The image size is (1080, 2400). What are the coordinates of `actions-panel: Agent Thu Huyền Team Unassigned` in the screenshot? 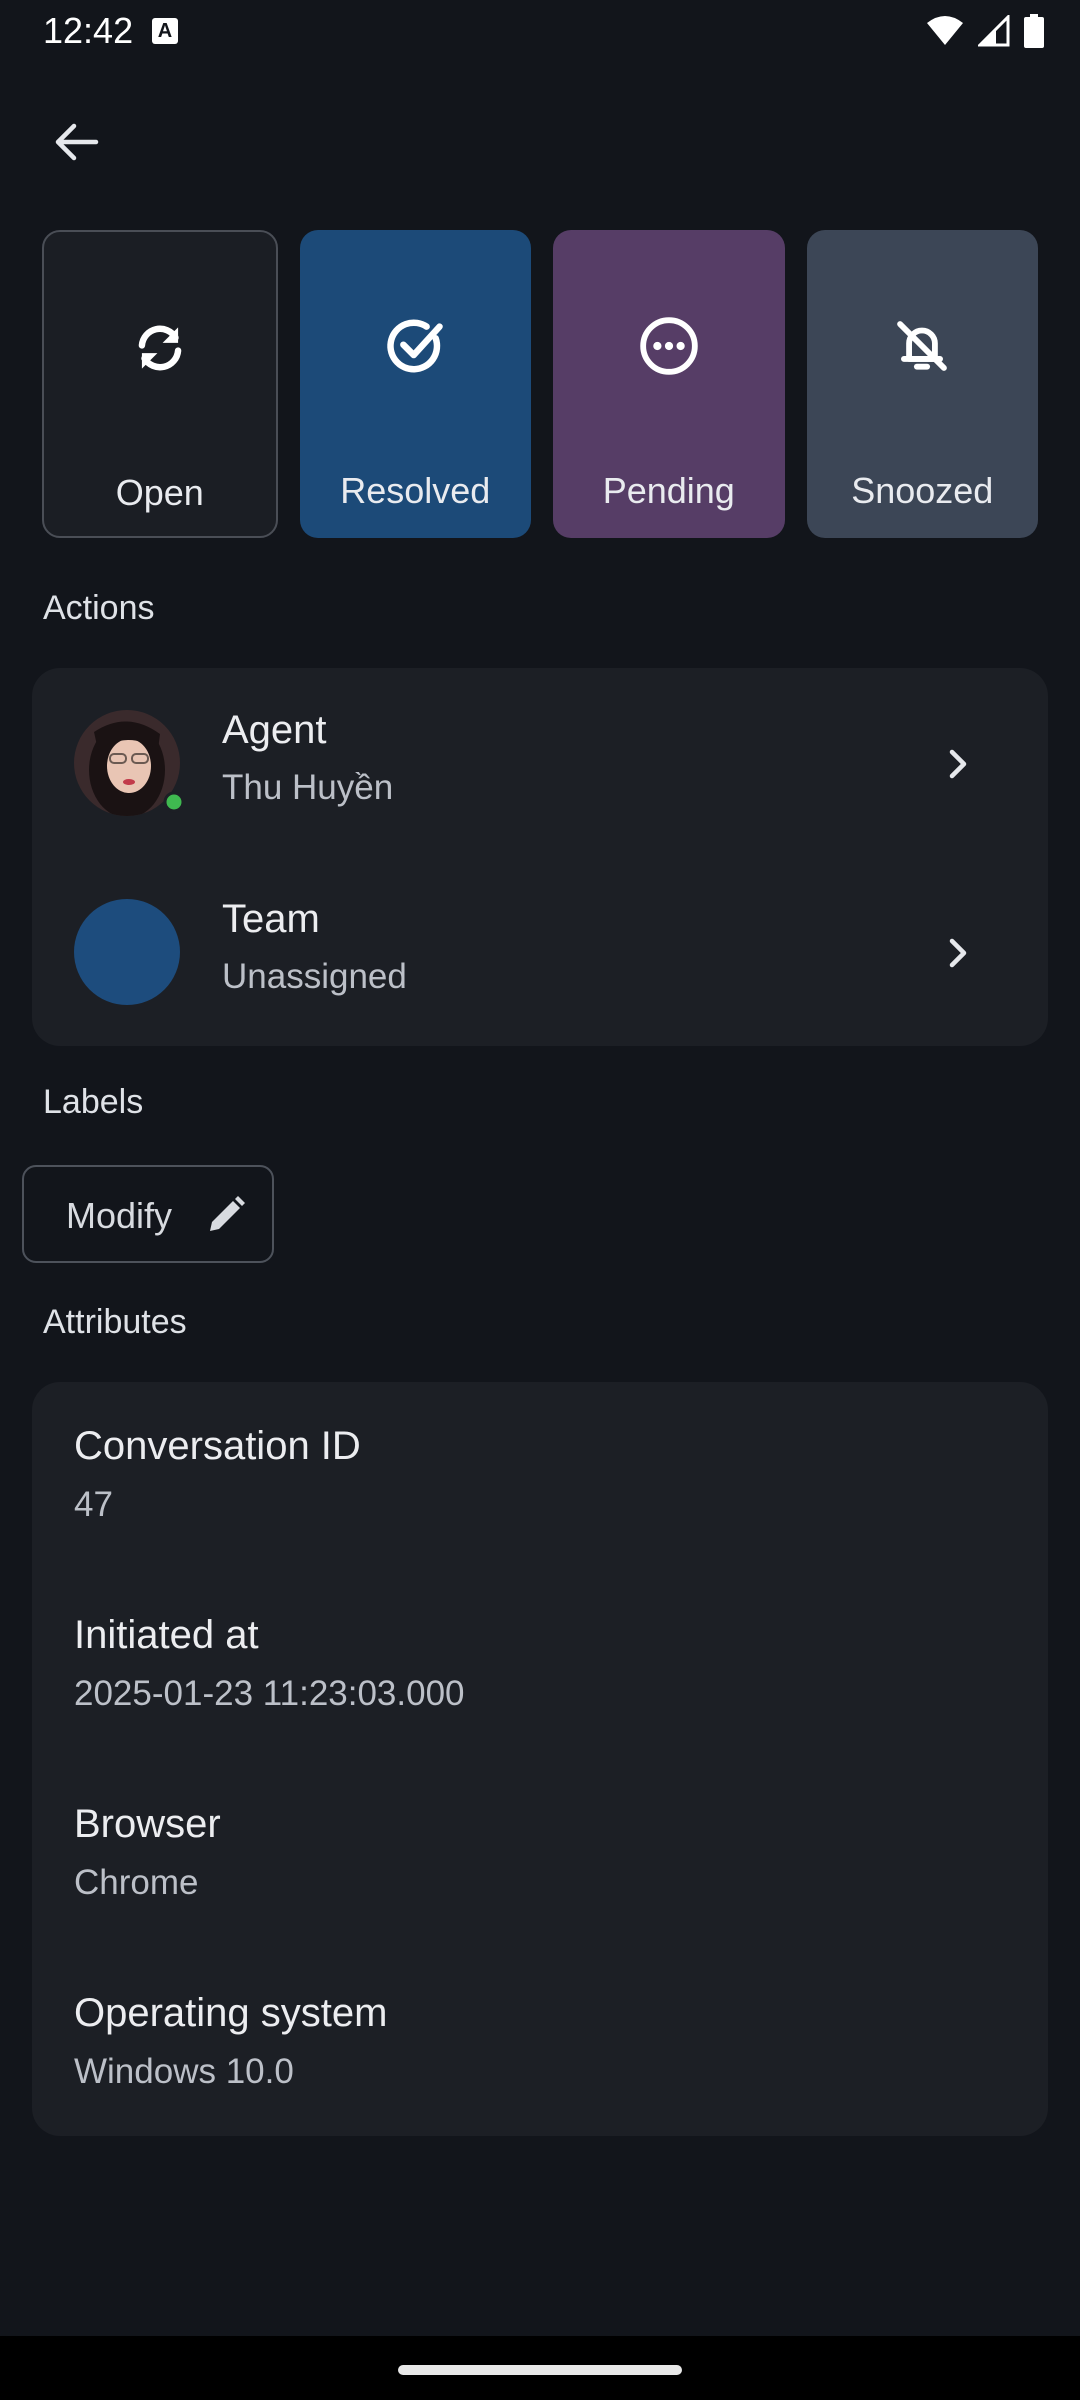 It's located at (540, 857).